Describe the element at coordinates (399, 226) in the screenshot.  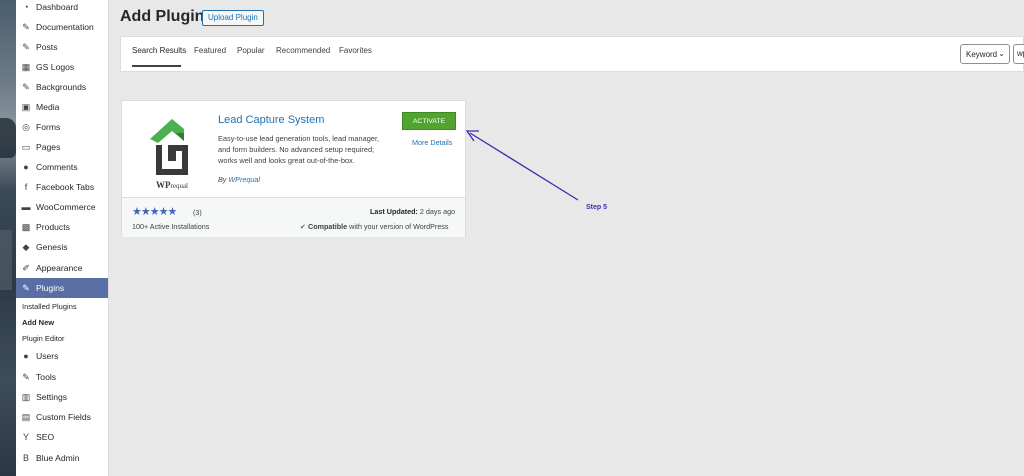
I see `compat-text: with your version of WordPress` at that location.